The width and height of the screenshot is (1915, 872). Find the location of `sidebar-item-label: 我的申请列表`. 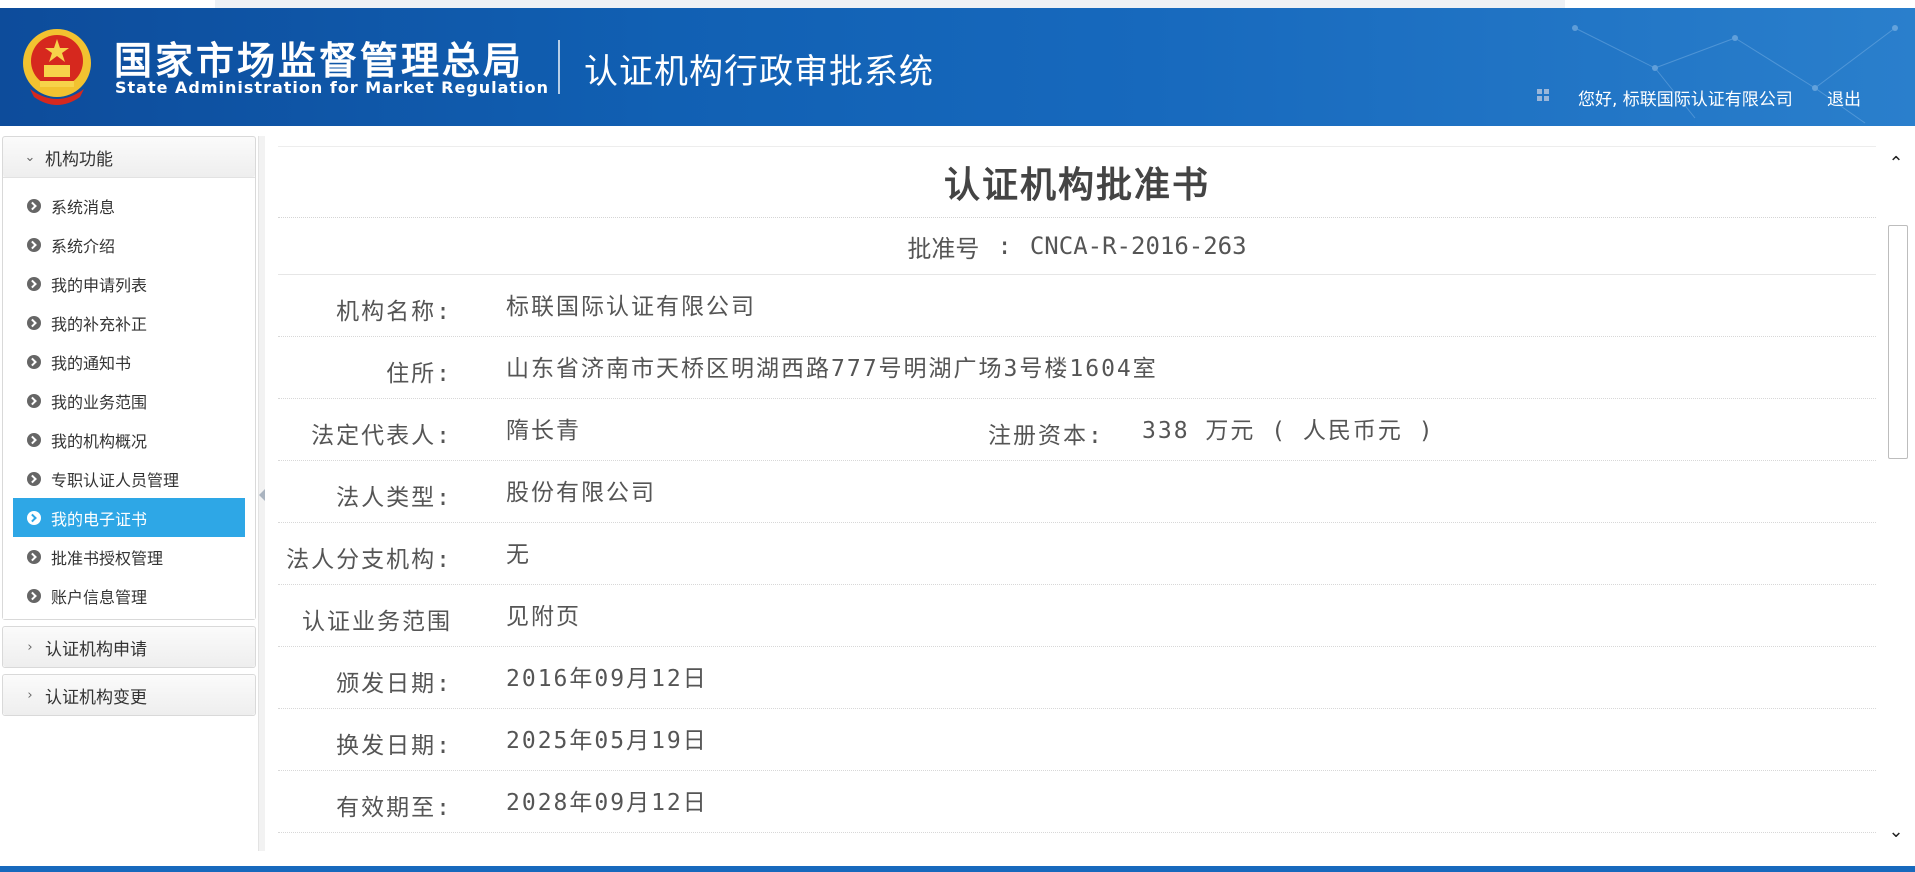

sidebar-item-label: 我的申请列表 is located at coordinates (99, 285).